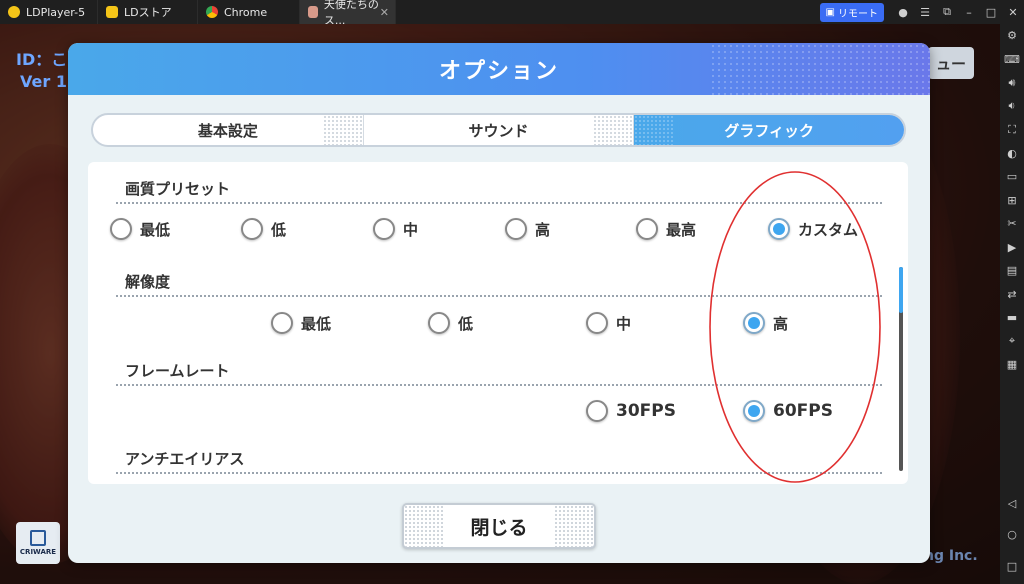 The image size is (1024, 584). I want to click on tab-label: グラフィック, so click(769, 130).